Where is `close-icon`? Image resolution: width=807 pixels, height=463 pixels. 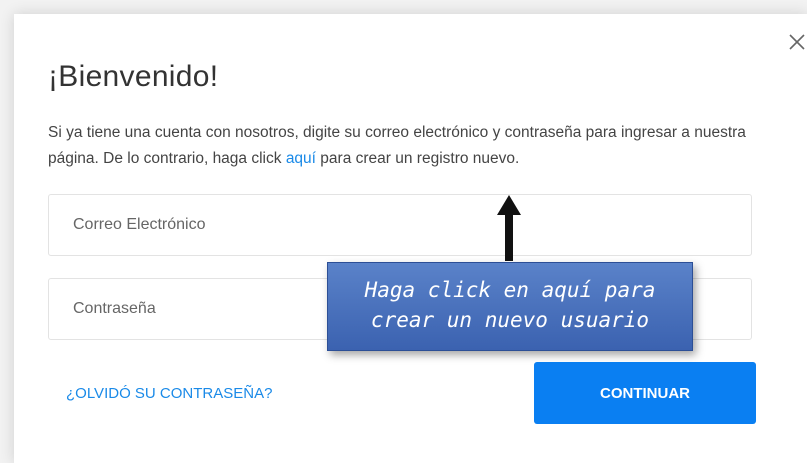
close-icon is located at coordinates (796, 42).